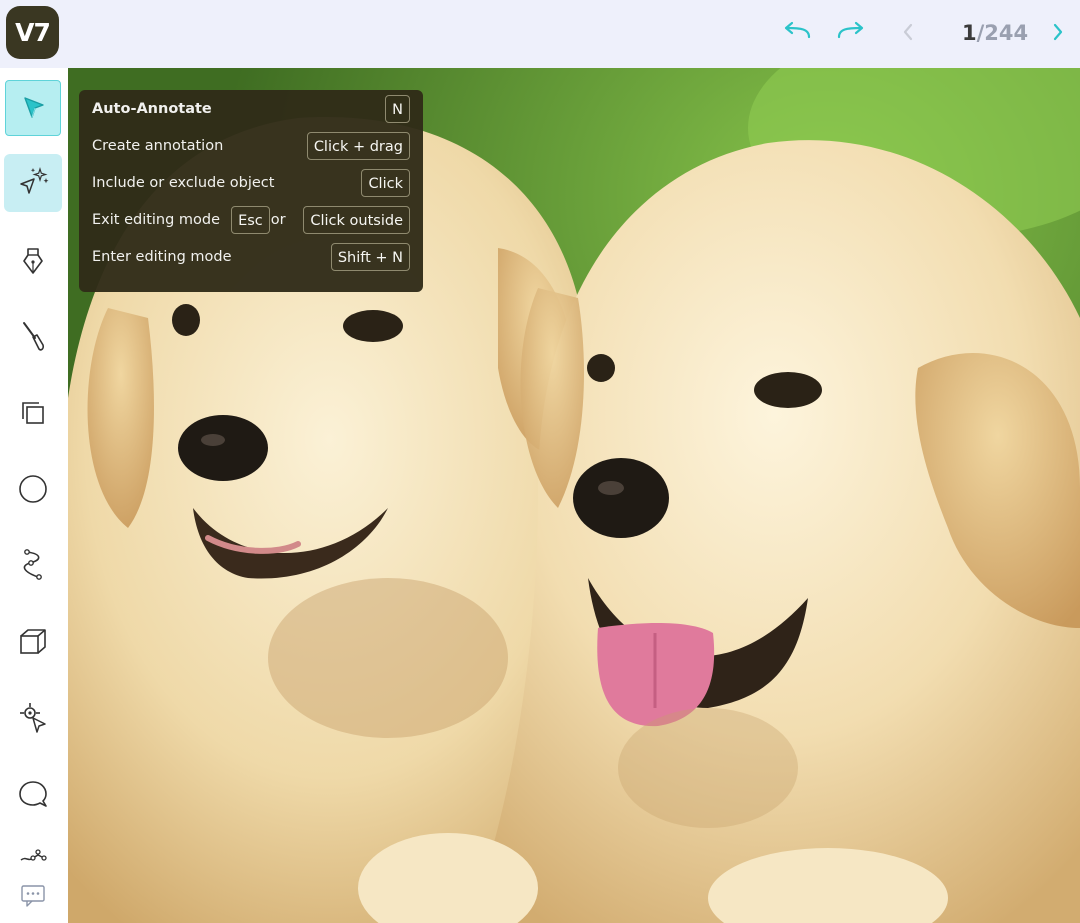 This screenshot has height=923, width=1080. I want to click on shortcut-key: Click outside, so click(356, 220).